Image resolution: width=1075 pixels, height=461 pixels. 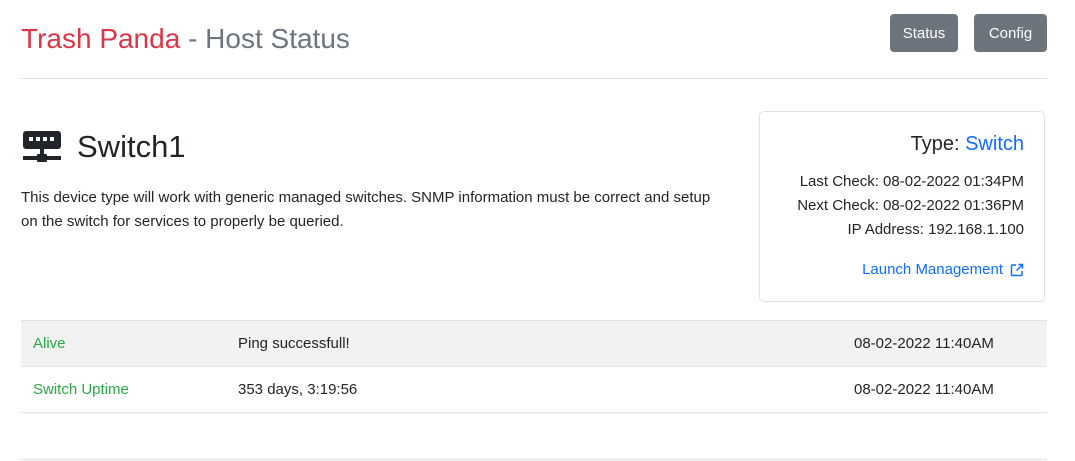 I want to click on device-type: Type: Switch, so click(x=967, y=144).